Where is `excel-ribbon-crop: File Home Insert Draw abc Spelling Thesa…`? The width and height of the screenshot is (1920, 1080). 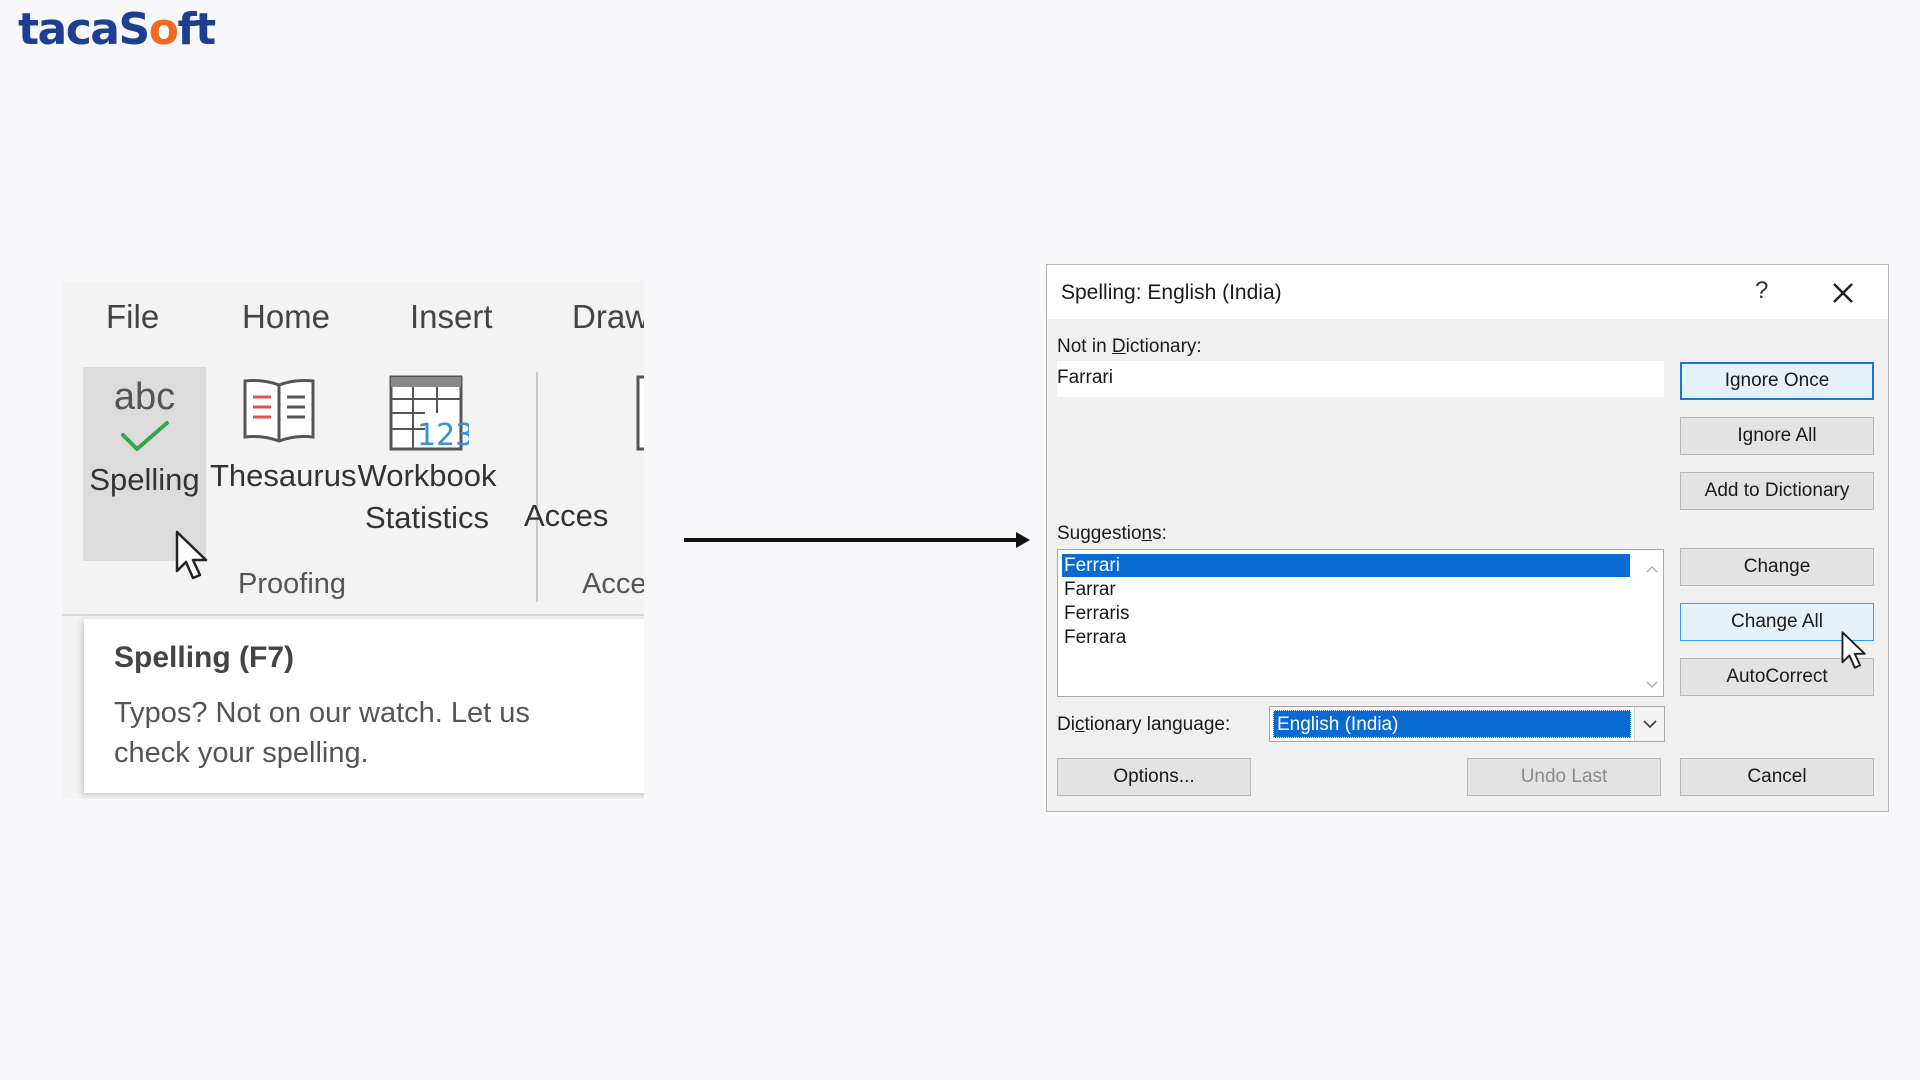
excel-ribbon-crop: File Home Insert Draw abc Spelling Thesa… is located at coordinates (353, 540).